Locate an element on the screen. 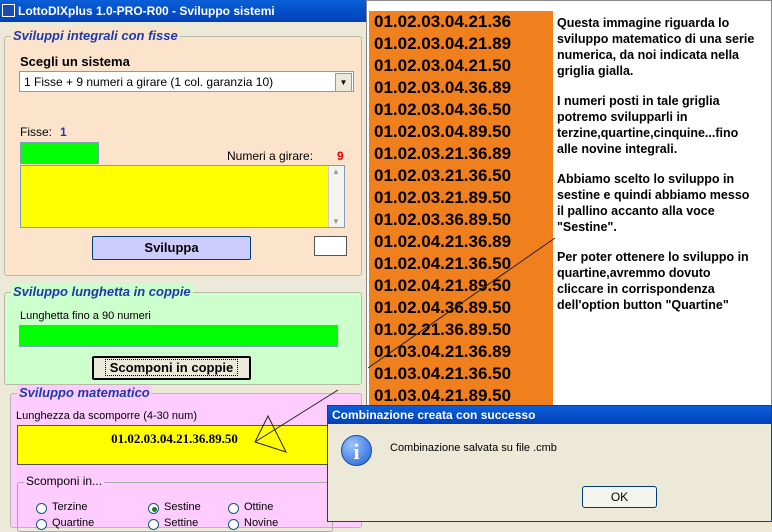  result-row: 01.02.03.04.21.50 is located at coordinates (443, 65).